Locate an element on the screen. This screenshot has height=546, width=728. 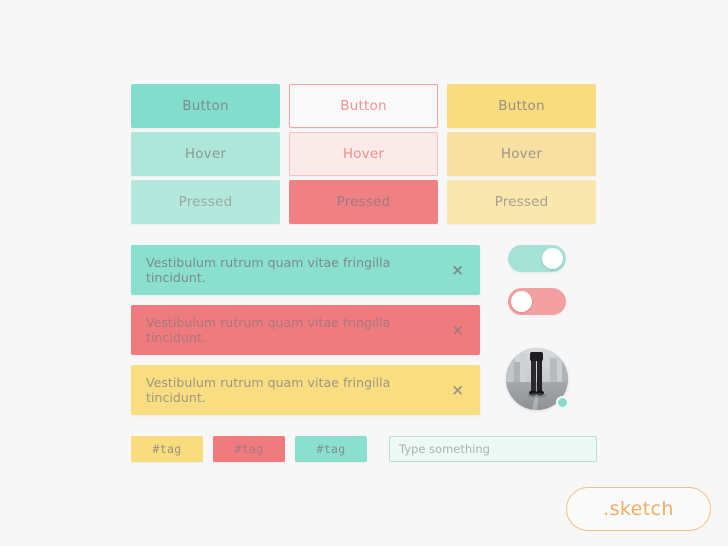
button-yellow-default: Button is located at coordinates (521, 106).